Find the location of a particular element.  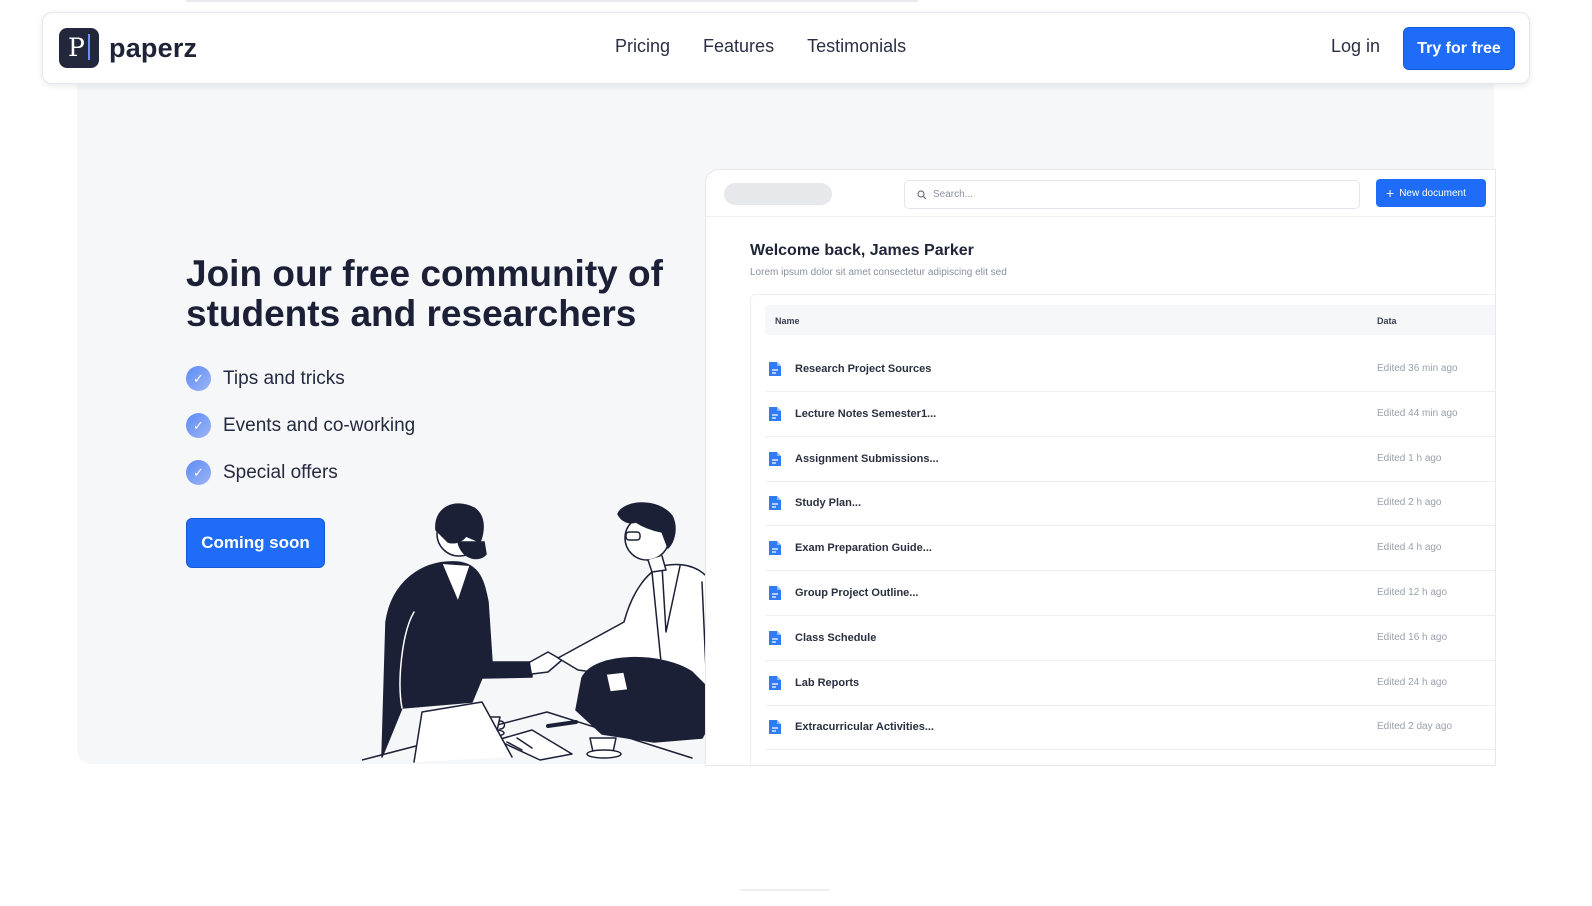

document-name: Research Project Sources is located at coordinates (863, 369).